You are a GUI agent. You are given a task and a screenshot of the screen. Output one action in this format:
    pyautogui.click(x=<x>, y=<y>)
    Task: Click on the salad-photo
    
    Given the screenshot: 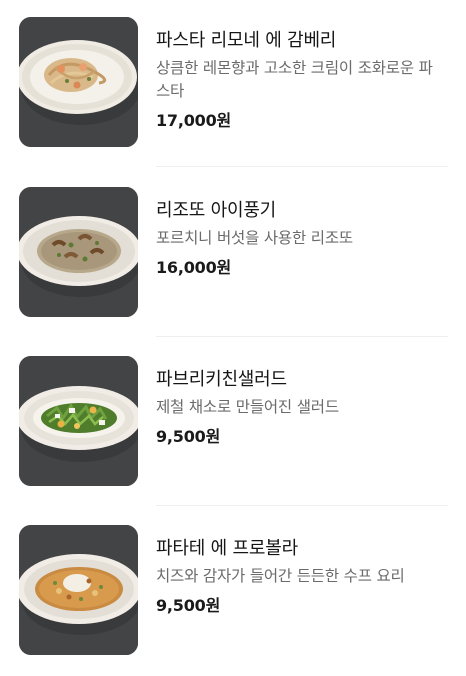 What is the action you would take?
    pyautogui.click(x=78, y=421)
    